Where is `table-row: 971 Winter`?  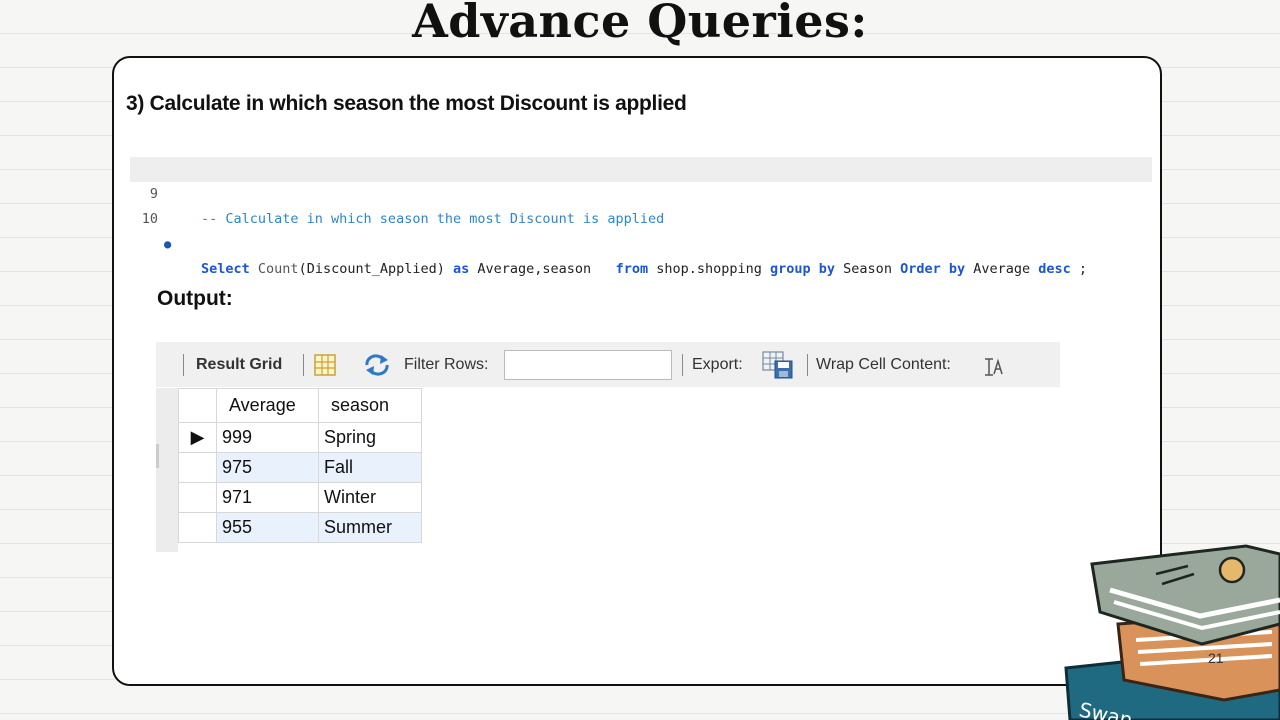
table-row: 971 Winter is located at coordinates (300, 497).